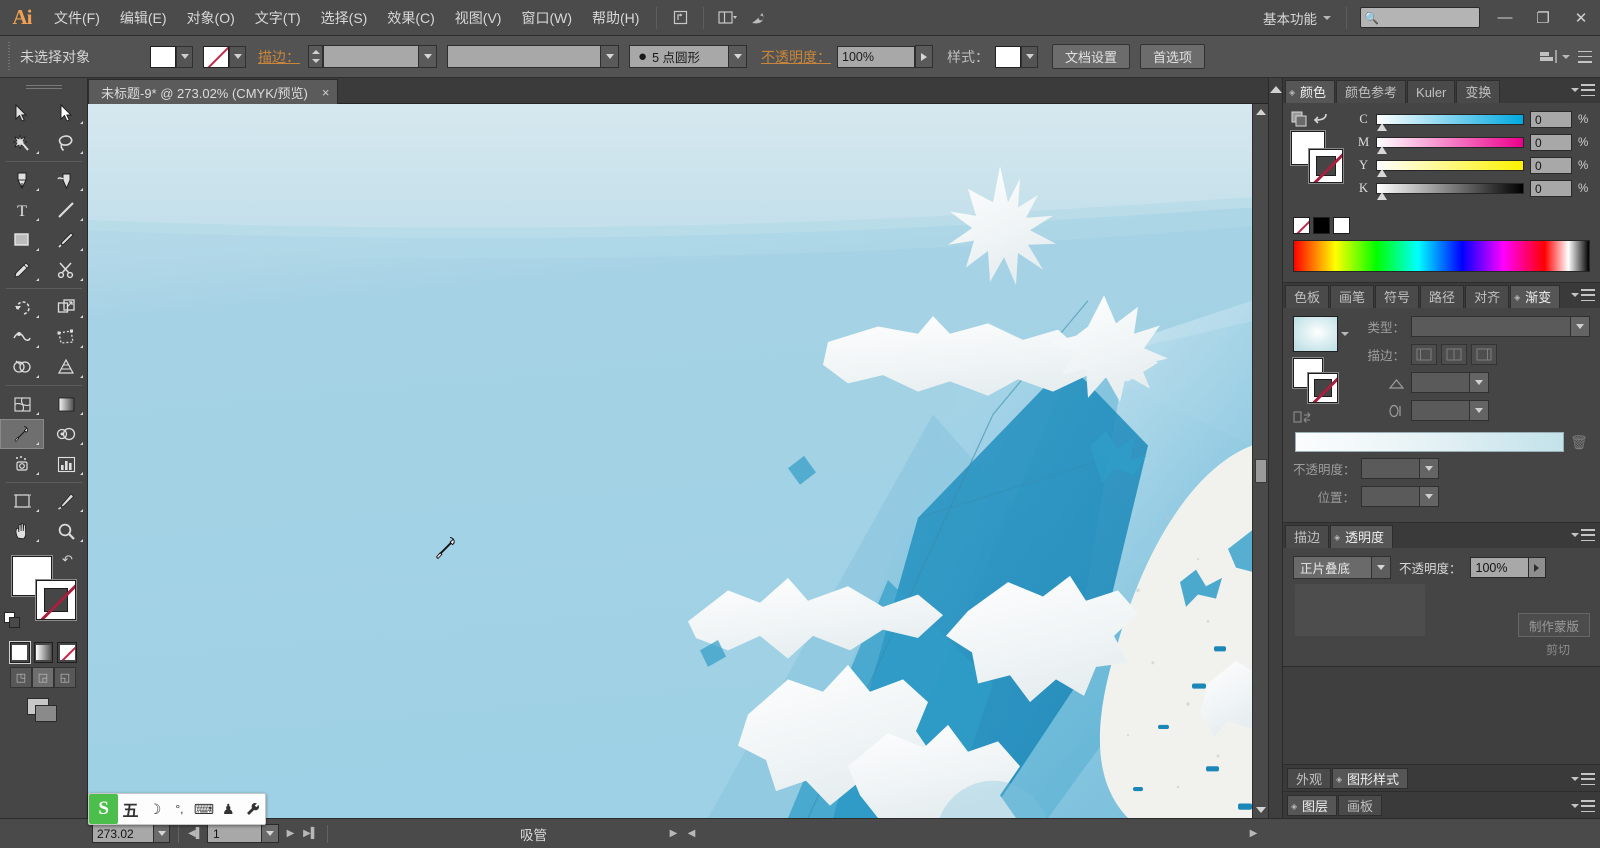  What do you see at coordinates (237, 56) in the screenshot?
I see `stroke-swatch-dropdown` at bounding box center [237, 56].